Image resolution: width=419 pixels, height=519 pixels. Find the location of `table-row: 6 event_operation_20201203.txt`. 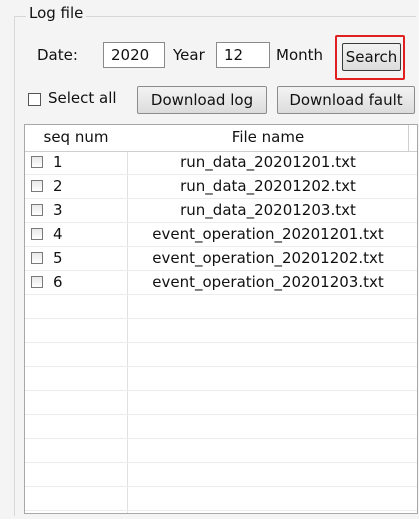

table-row: 6 event_operation_20201203.txt is located at coordinates (221, 283).